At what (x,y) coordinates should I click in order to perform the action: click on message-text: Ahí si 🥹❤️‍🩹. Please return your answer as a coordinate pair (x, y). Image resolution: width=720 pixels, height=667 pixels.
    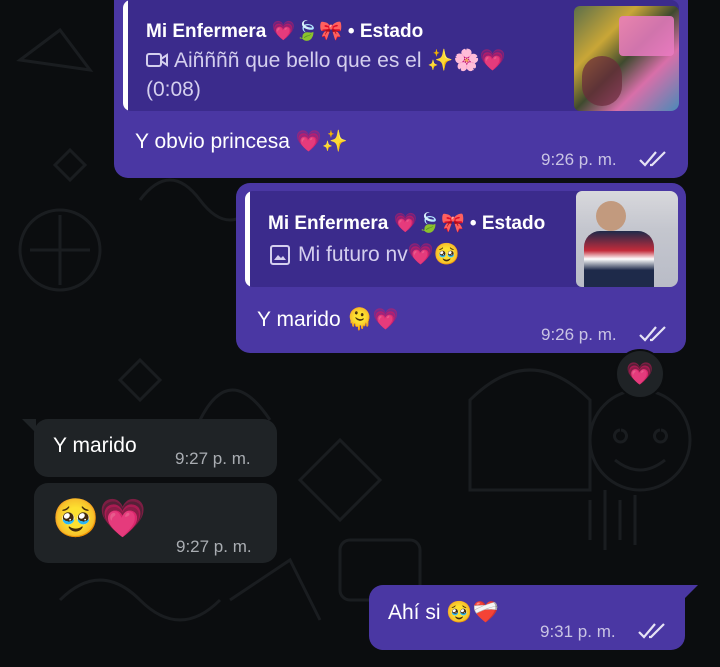
    Looking at the image, I should click on (443, 612).